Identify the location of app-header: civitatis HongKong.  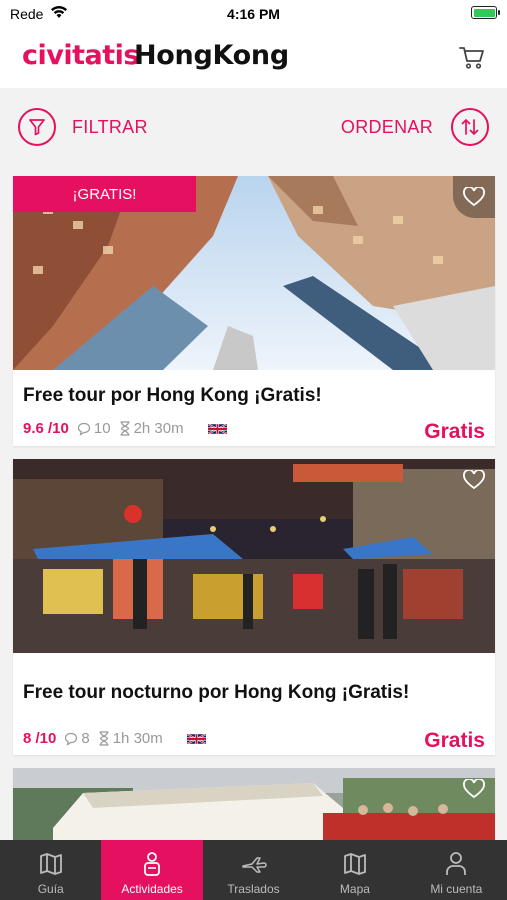
(253, 58).